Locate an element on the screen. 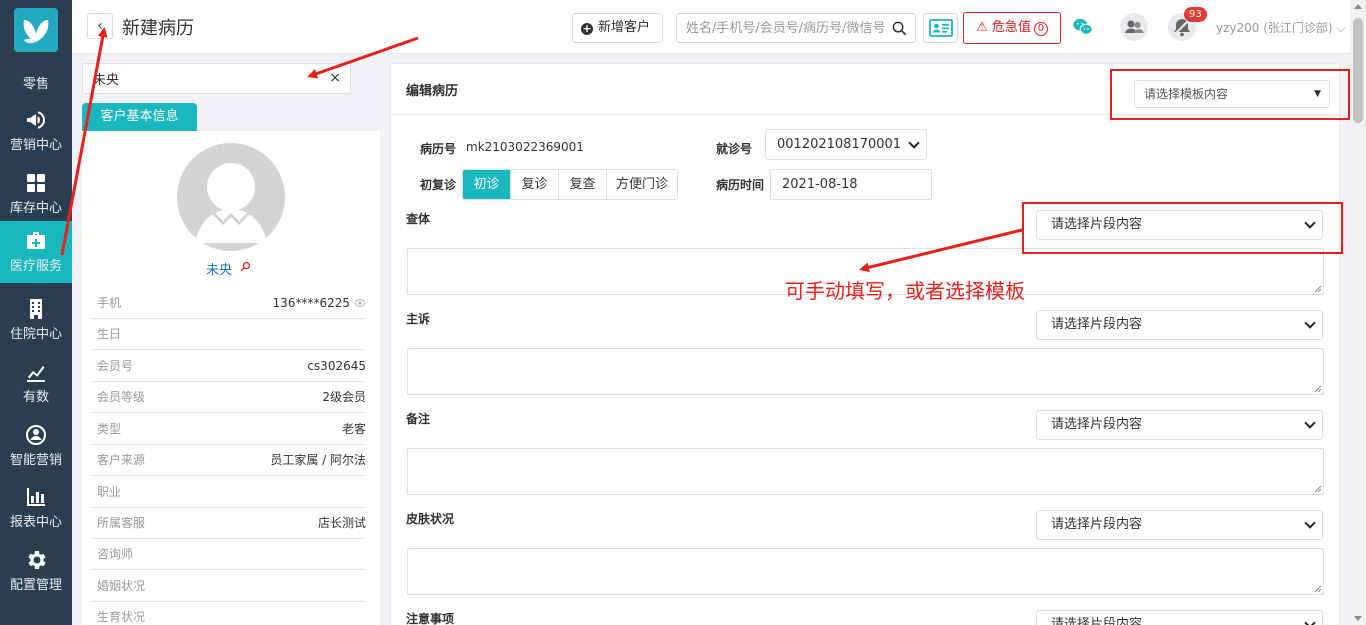  visit-type-segmented: 初诊 复诊 复查 方便门诊 is located at coordinates (570, 184).